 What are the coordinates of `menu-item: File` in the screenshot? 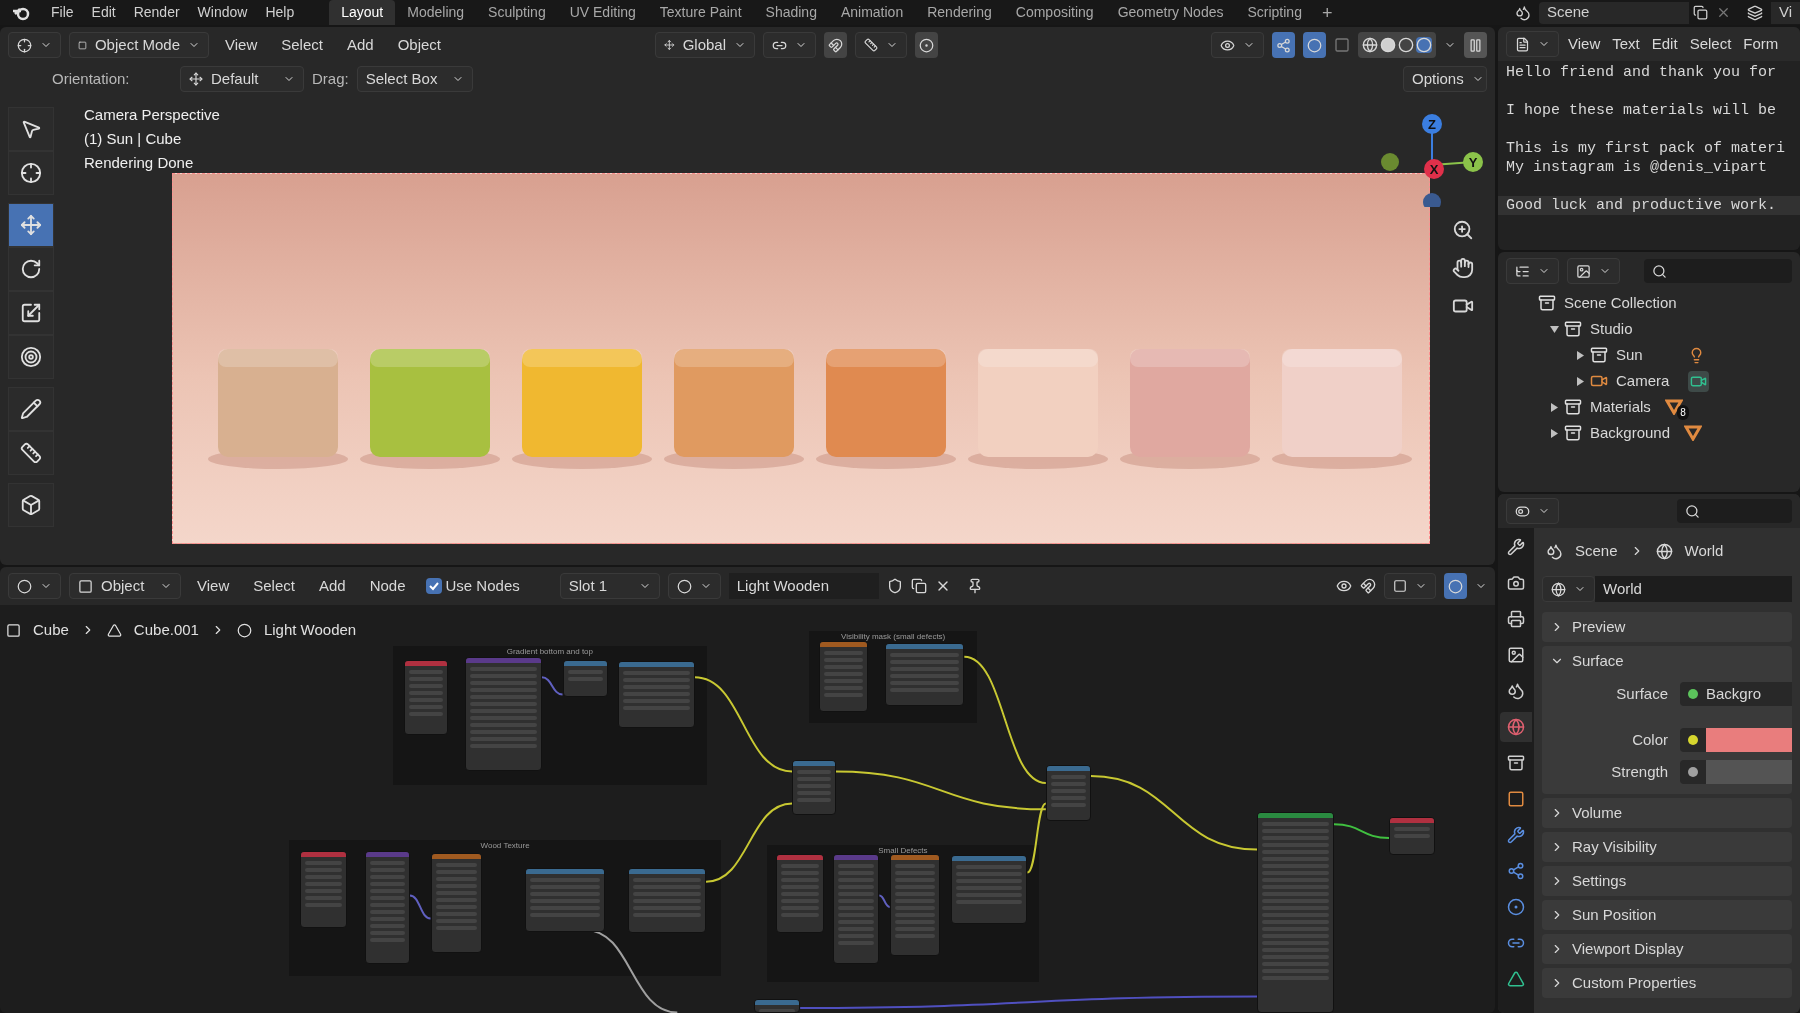 It's located at (62, 12).